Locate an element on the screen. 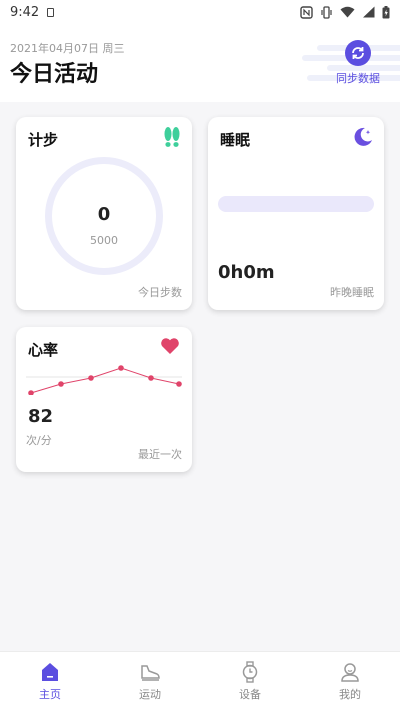 Image resolution: width=400 pixels, height=711 pixels. heart-rate-value: 82 is located at coordinates (41, 416).